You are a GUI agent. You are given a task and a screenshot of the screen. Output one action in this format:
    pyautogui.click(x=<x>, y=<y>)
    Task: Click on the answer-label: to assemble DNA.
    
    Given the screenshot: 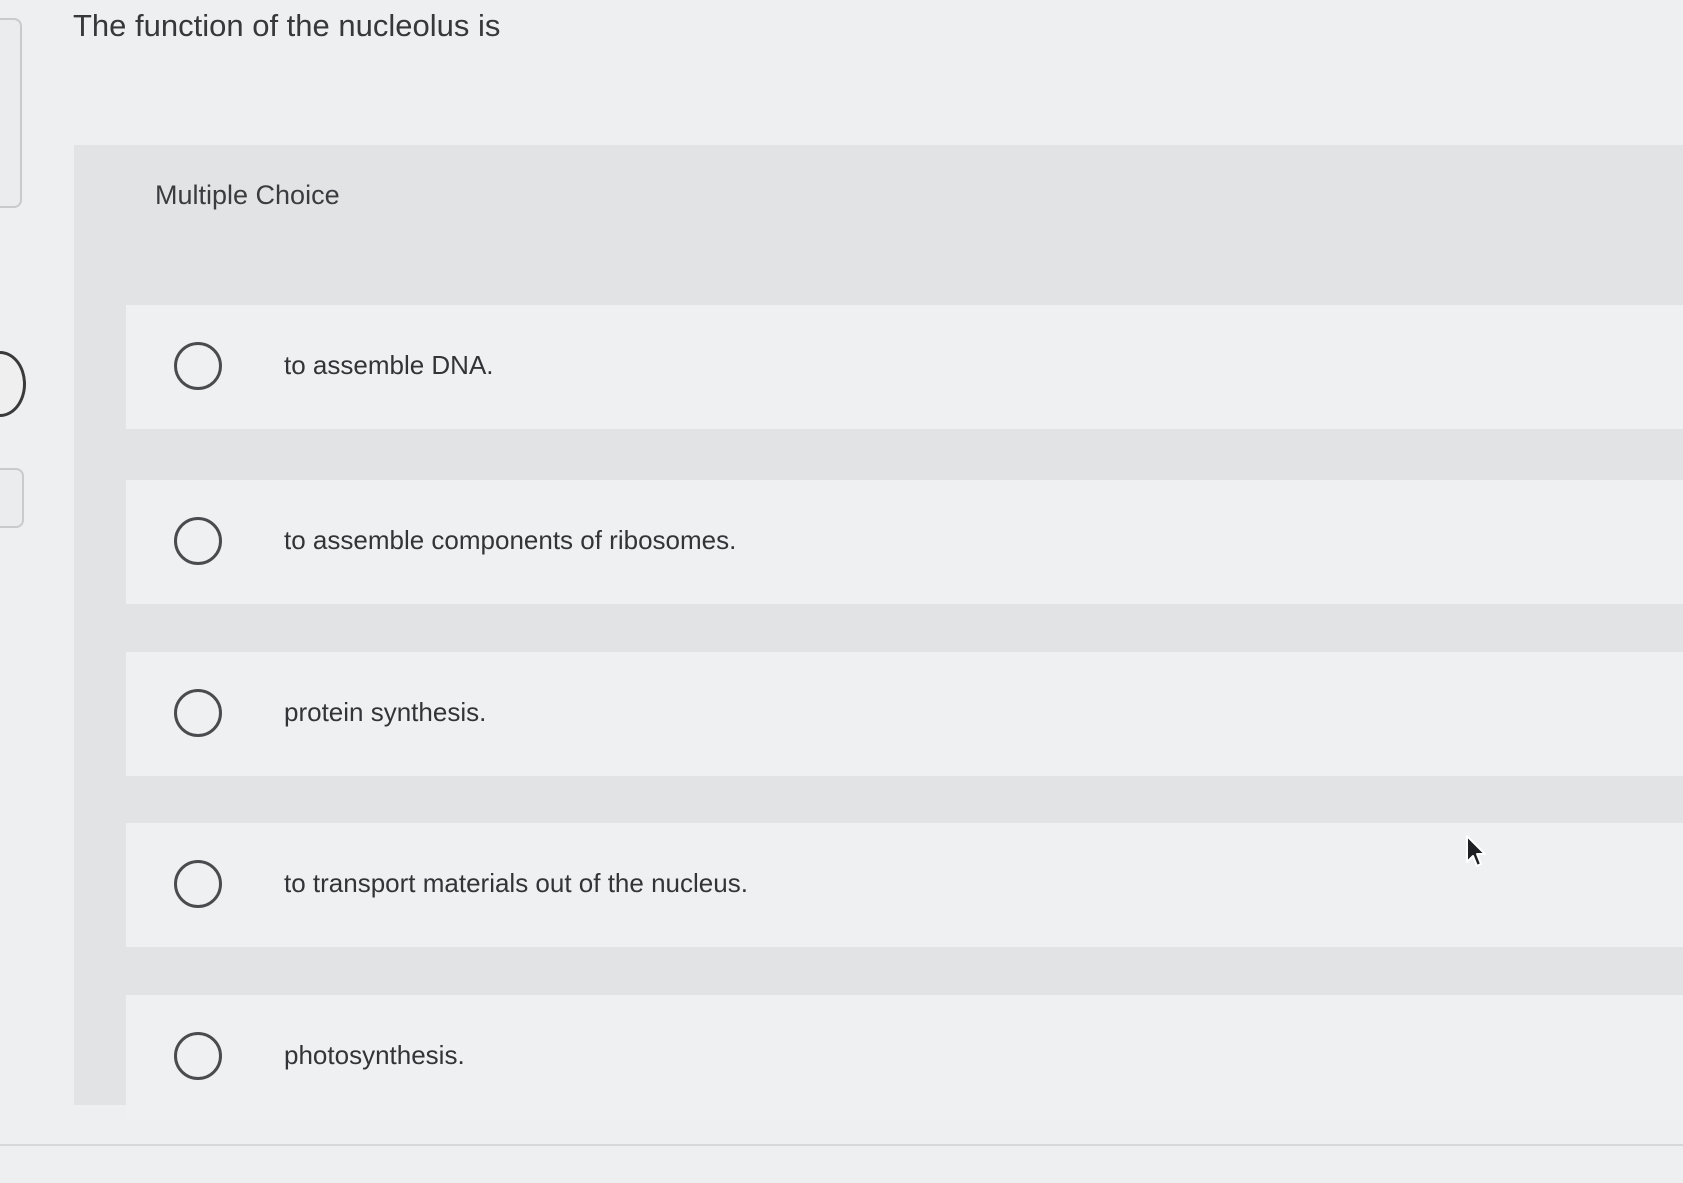 What is the action you would take?
    pyautogui.click(x=389, y=365)
    